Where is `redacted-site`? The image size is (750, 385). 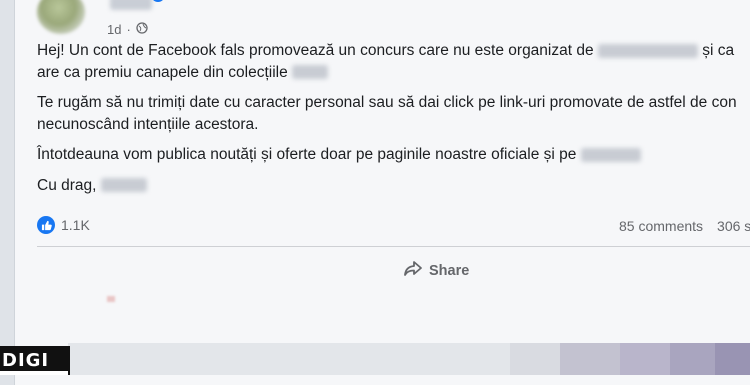
redacted-site is located at coordinates (610, 154).